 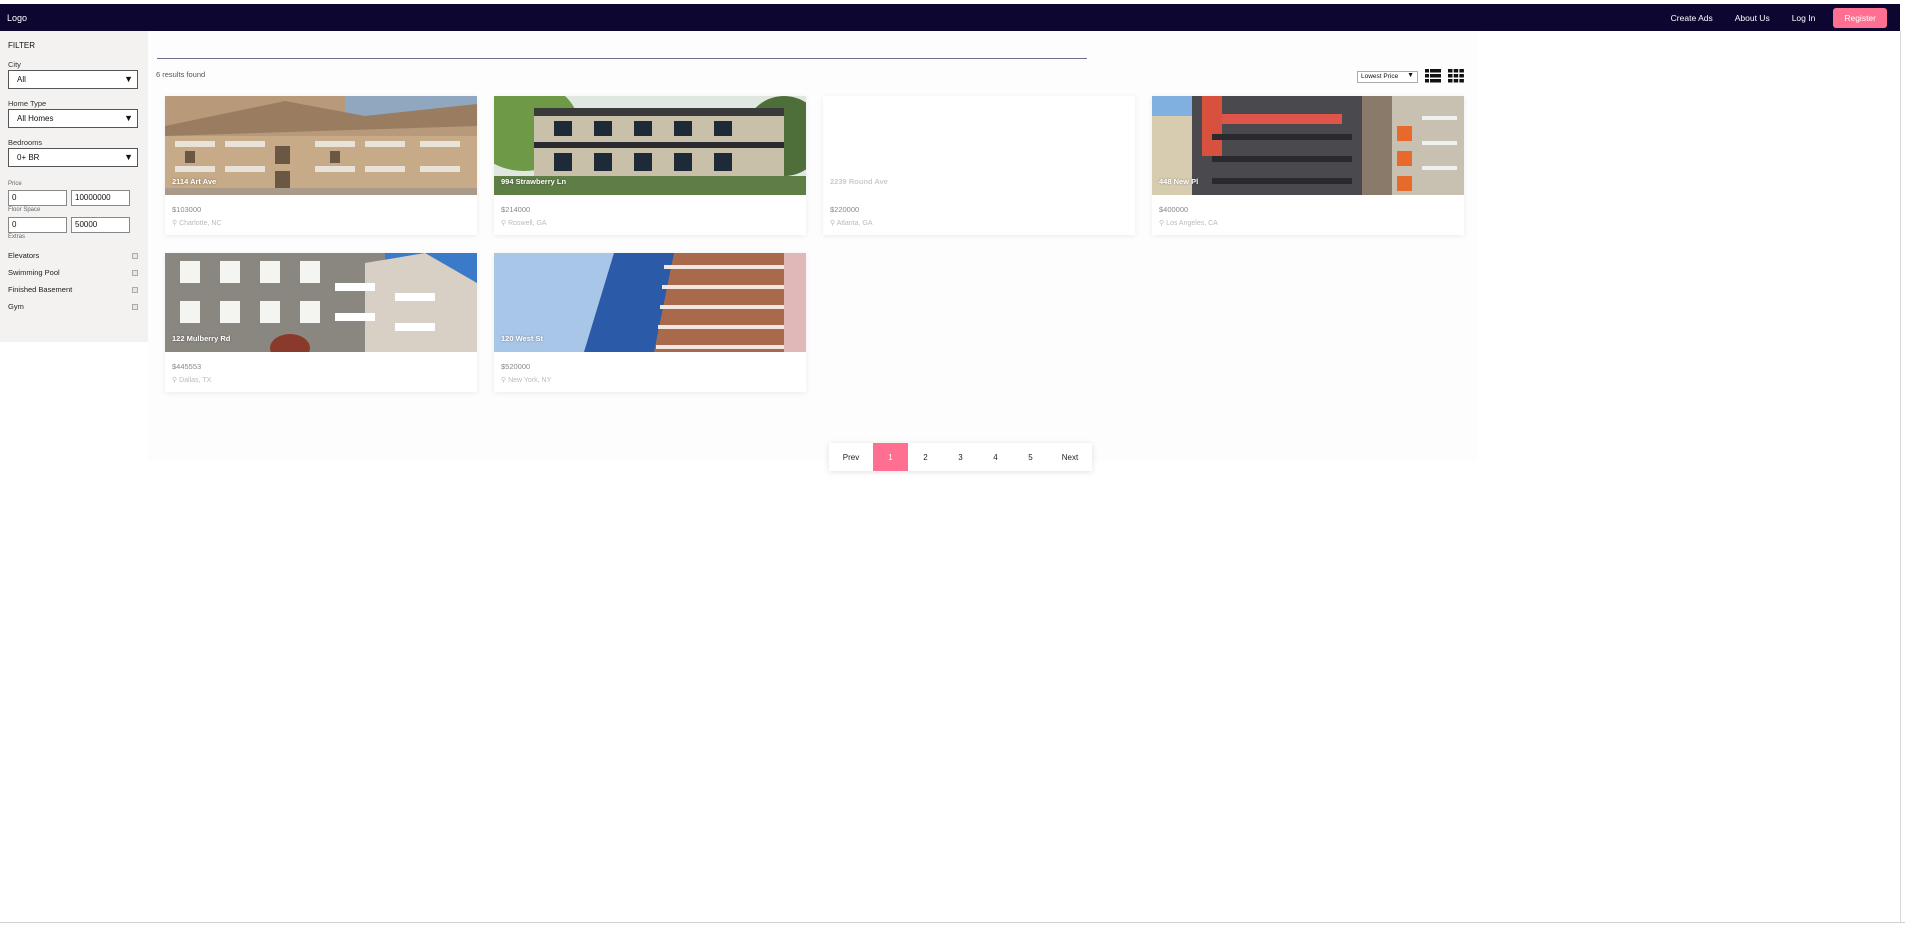 I want to click on page-button-3: 3, so click(x=960, y=457).